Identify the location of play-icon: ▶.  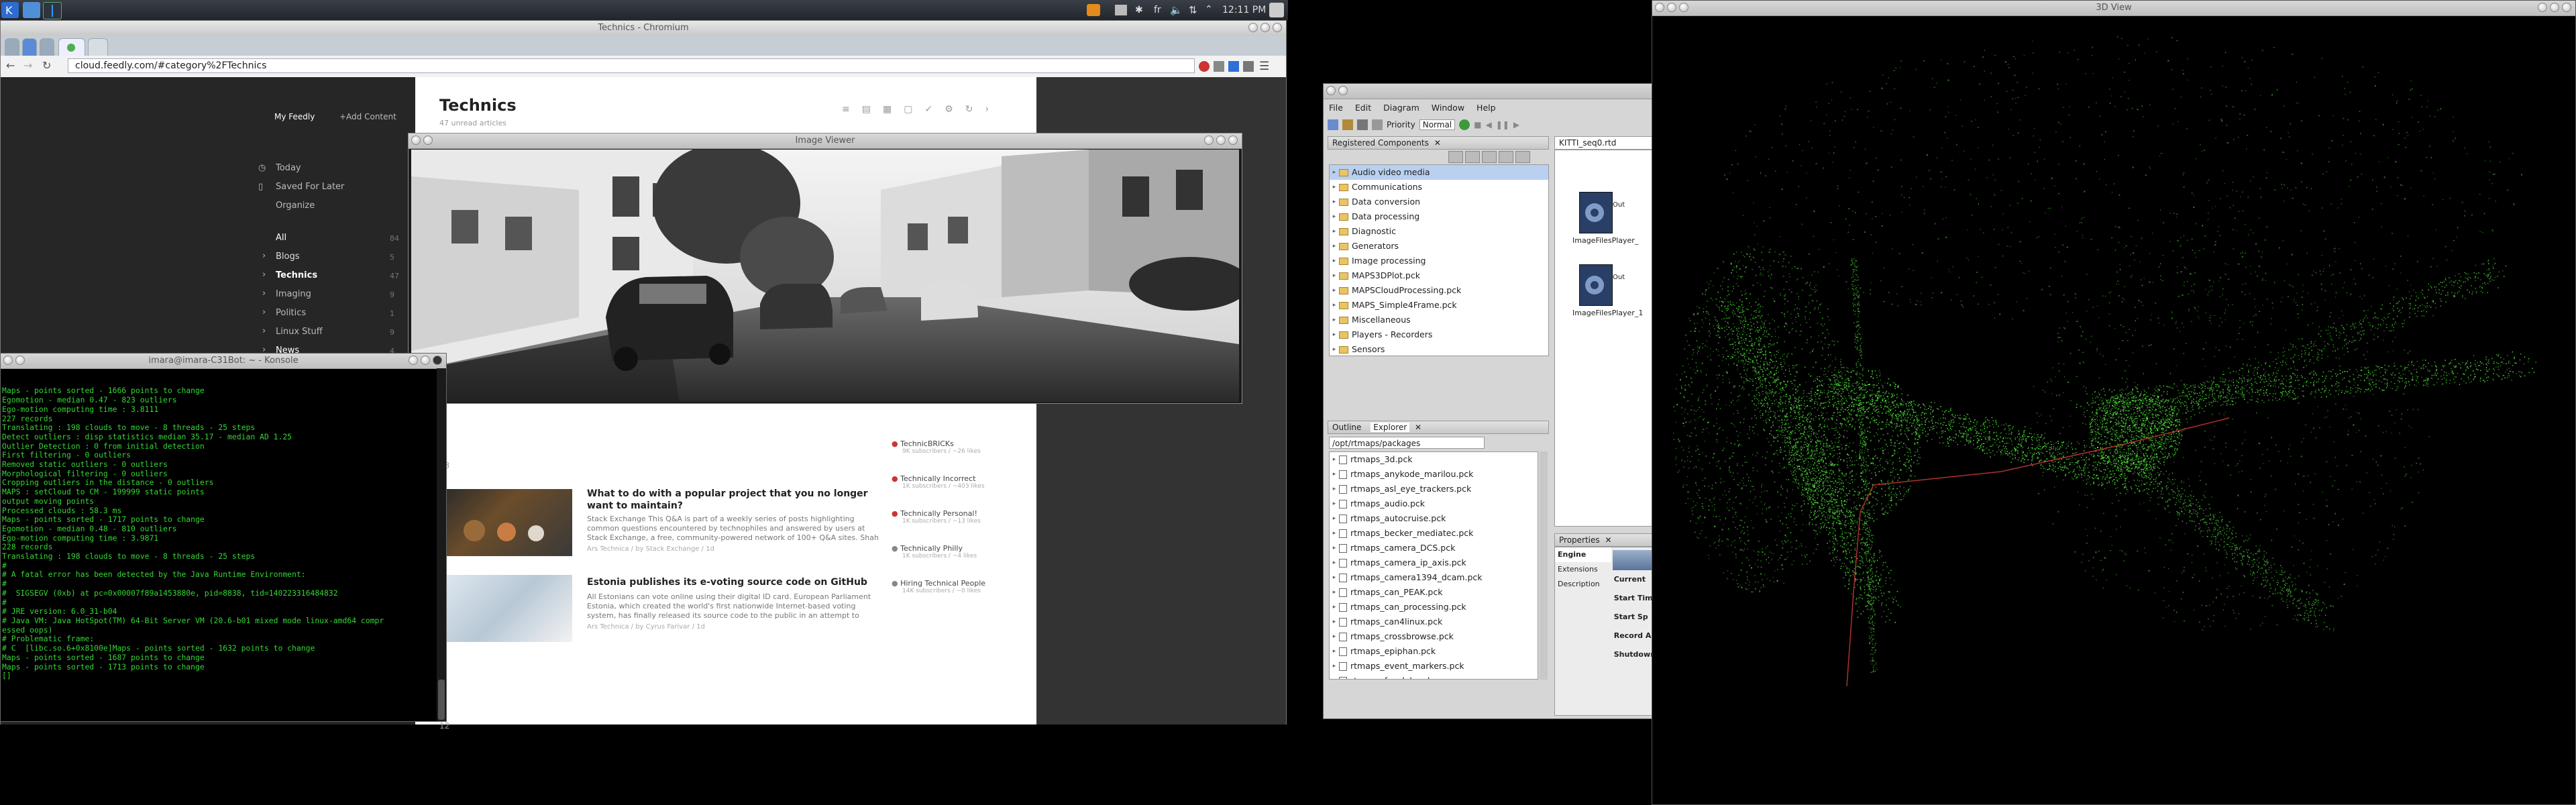
(1516, 124).